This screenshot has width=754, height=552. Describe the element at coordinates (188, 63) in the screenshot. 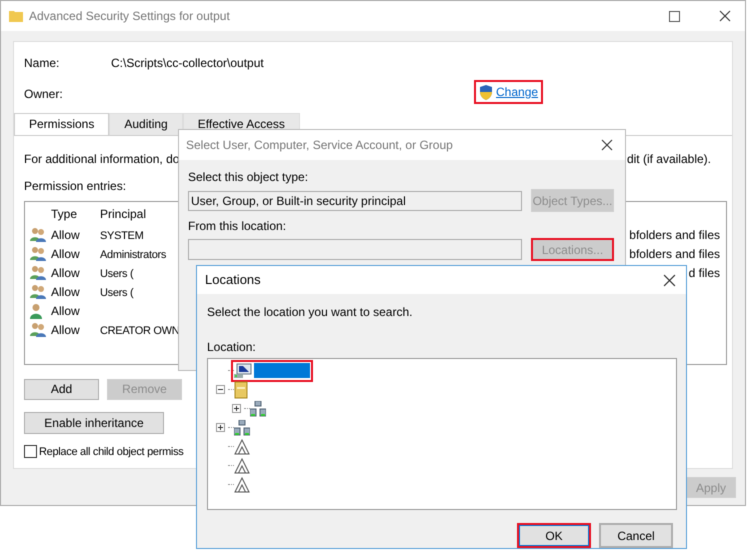

I see `name-value: C:\Scripts\cc-collector\output` at that location.